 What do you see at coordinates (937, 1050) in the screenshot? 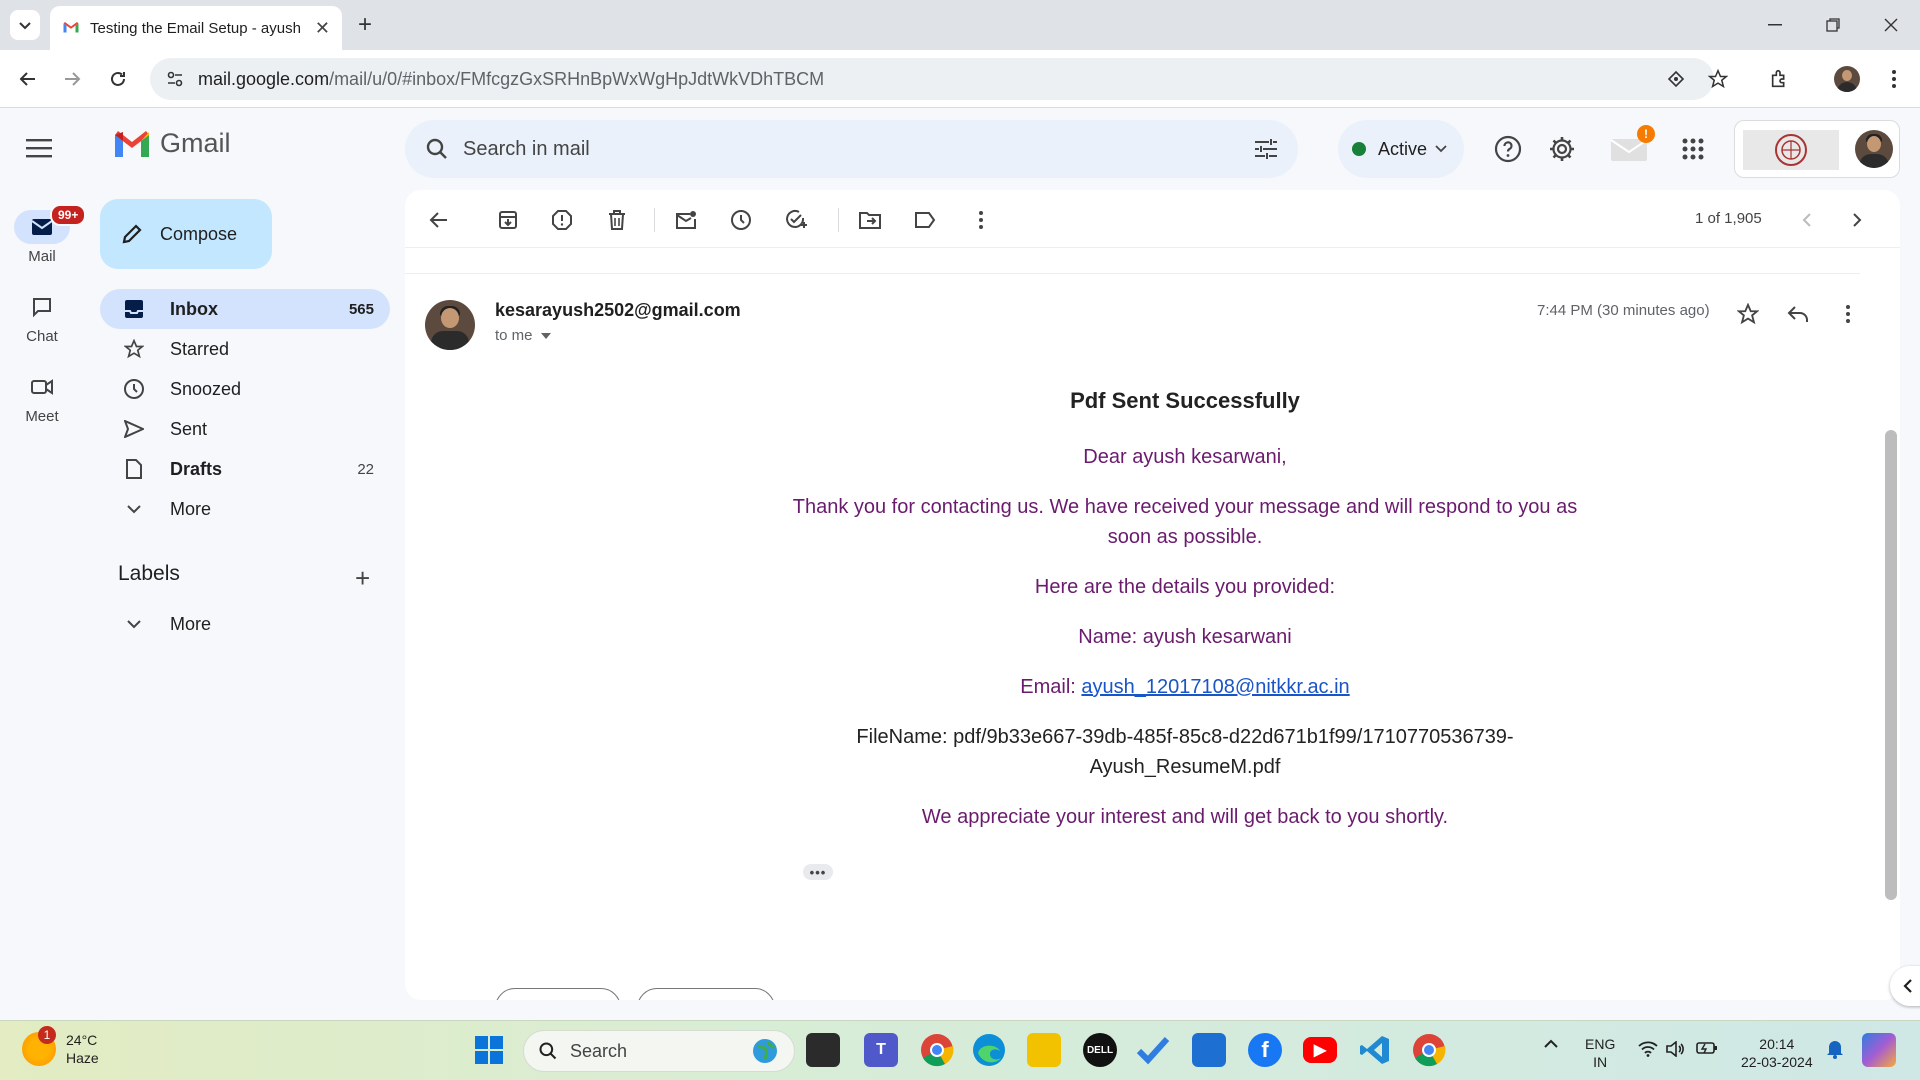
I see `chrome-icon` at bounding box center [937, 1050].